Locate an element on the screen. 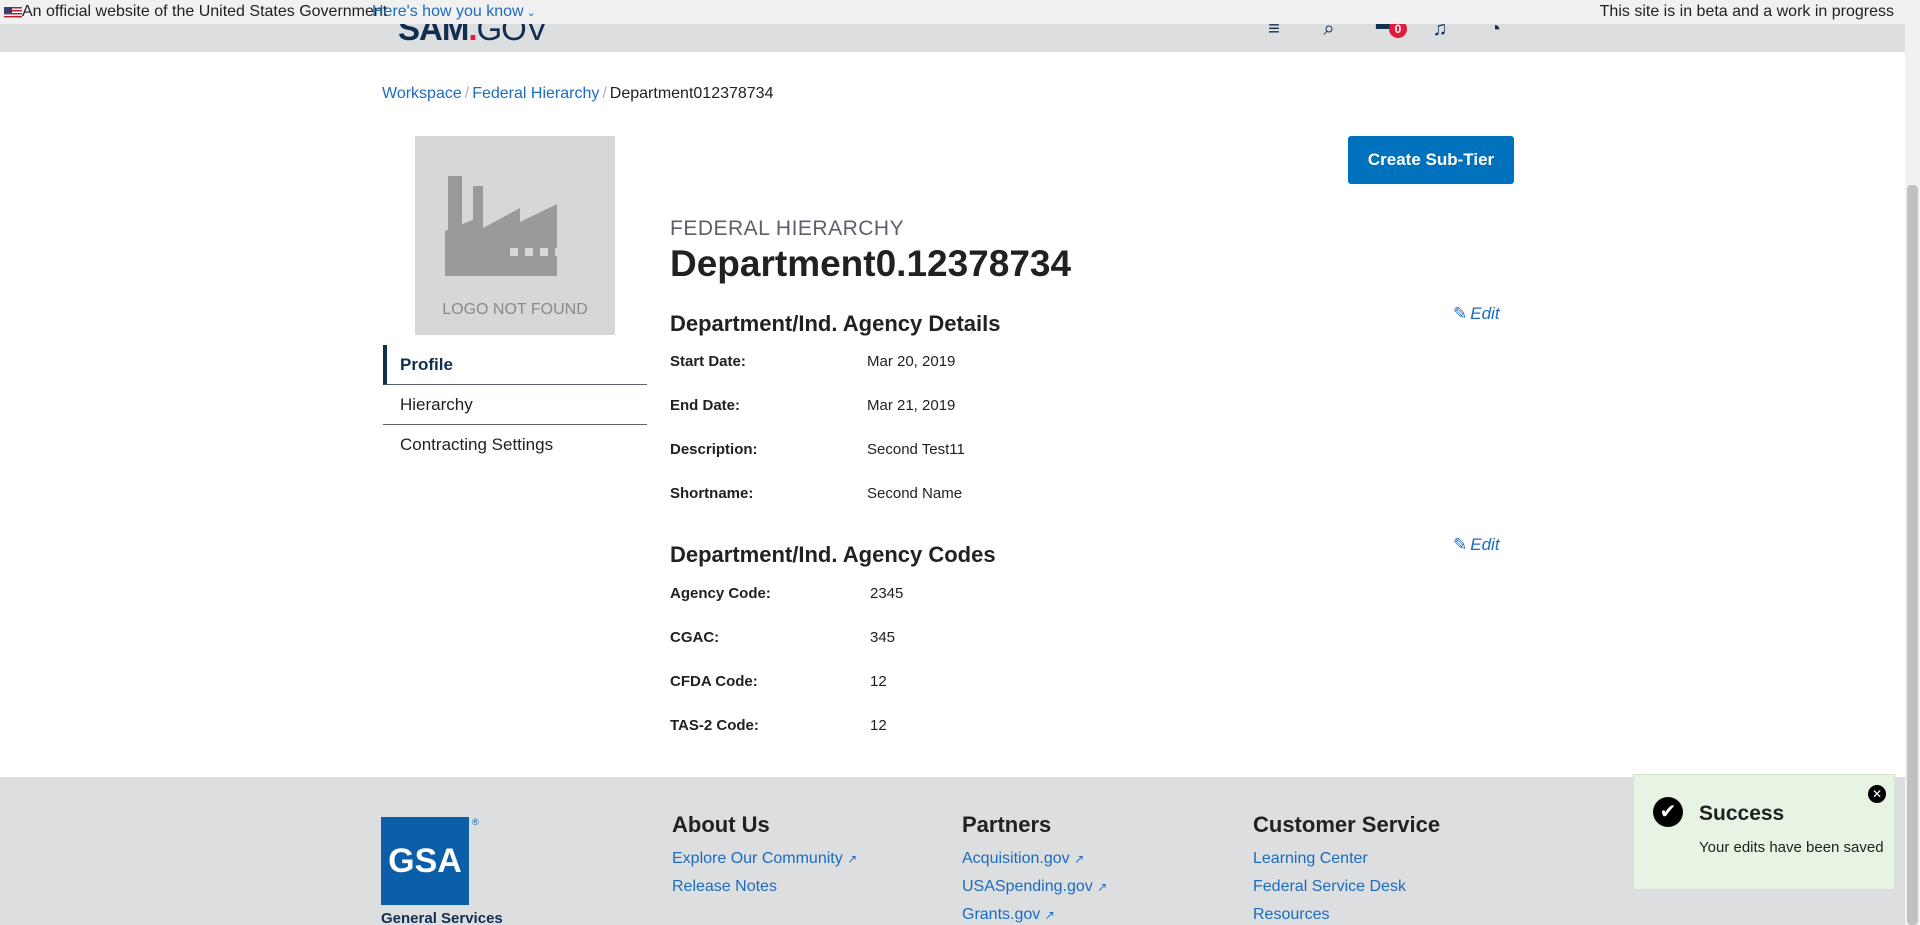  footer-link-explore-community: Explore Our Community ↗ is located at coordinates (764, 864).